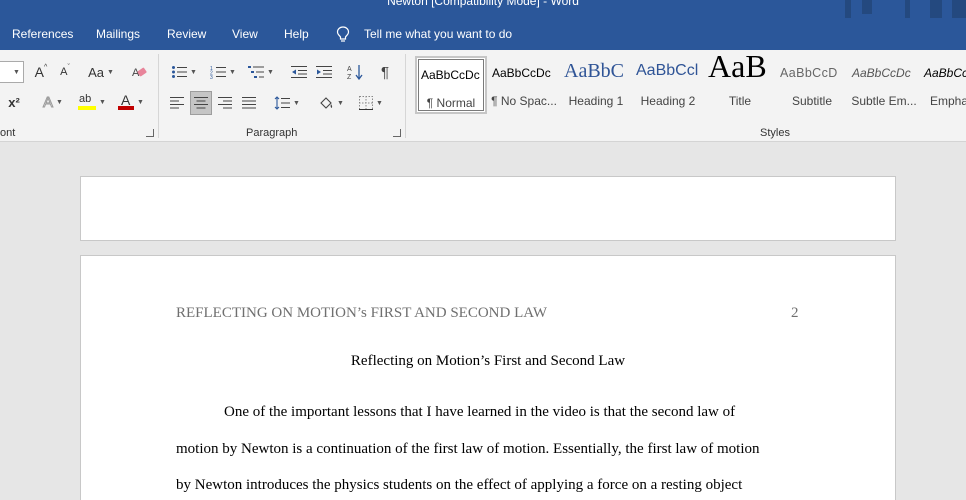  What do you see at coordinates (296, 34) in the screenshot?
I see `tab-help: Help` at bounding box center [296, 34].